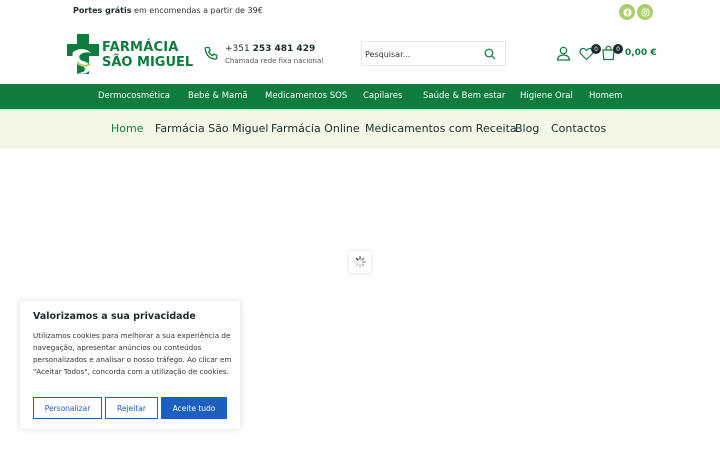  What do you see at coordinates (270, 49) in the screenshot?
I see `phone-number: +351 253 481 429` at bounding box center [270, 49].